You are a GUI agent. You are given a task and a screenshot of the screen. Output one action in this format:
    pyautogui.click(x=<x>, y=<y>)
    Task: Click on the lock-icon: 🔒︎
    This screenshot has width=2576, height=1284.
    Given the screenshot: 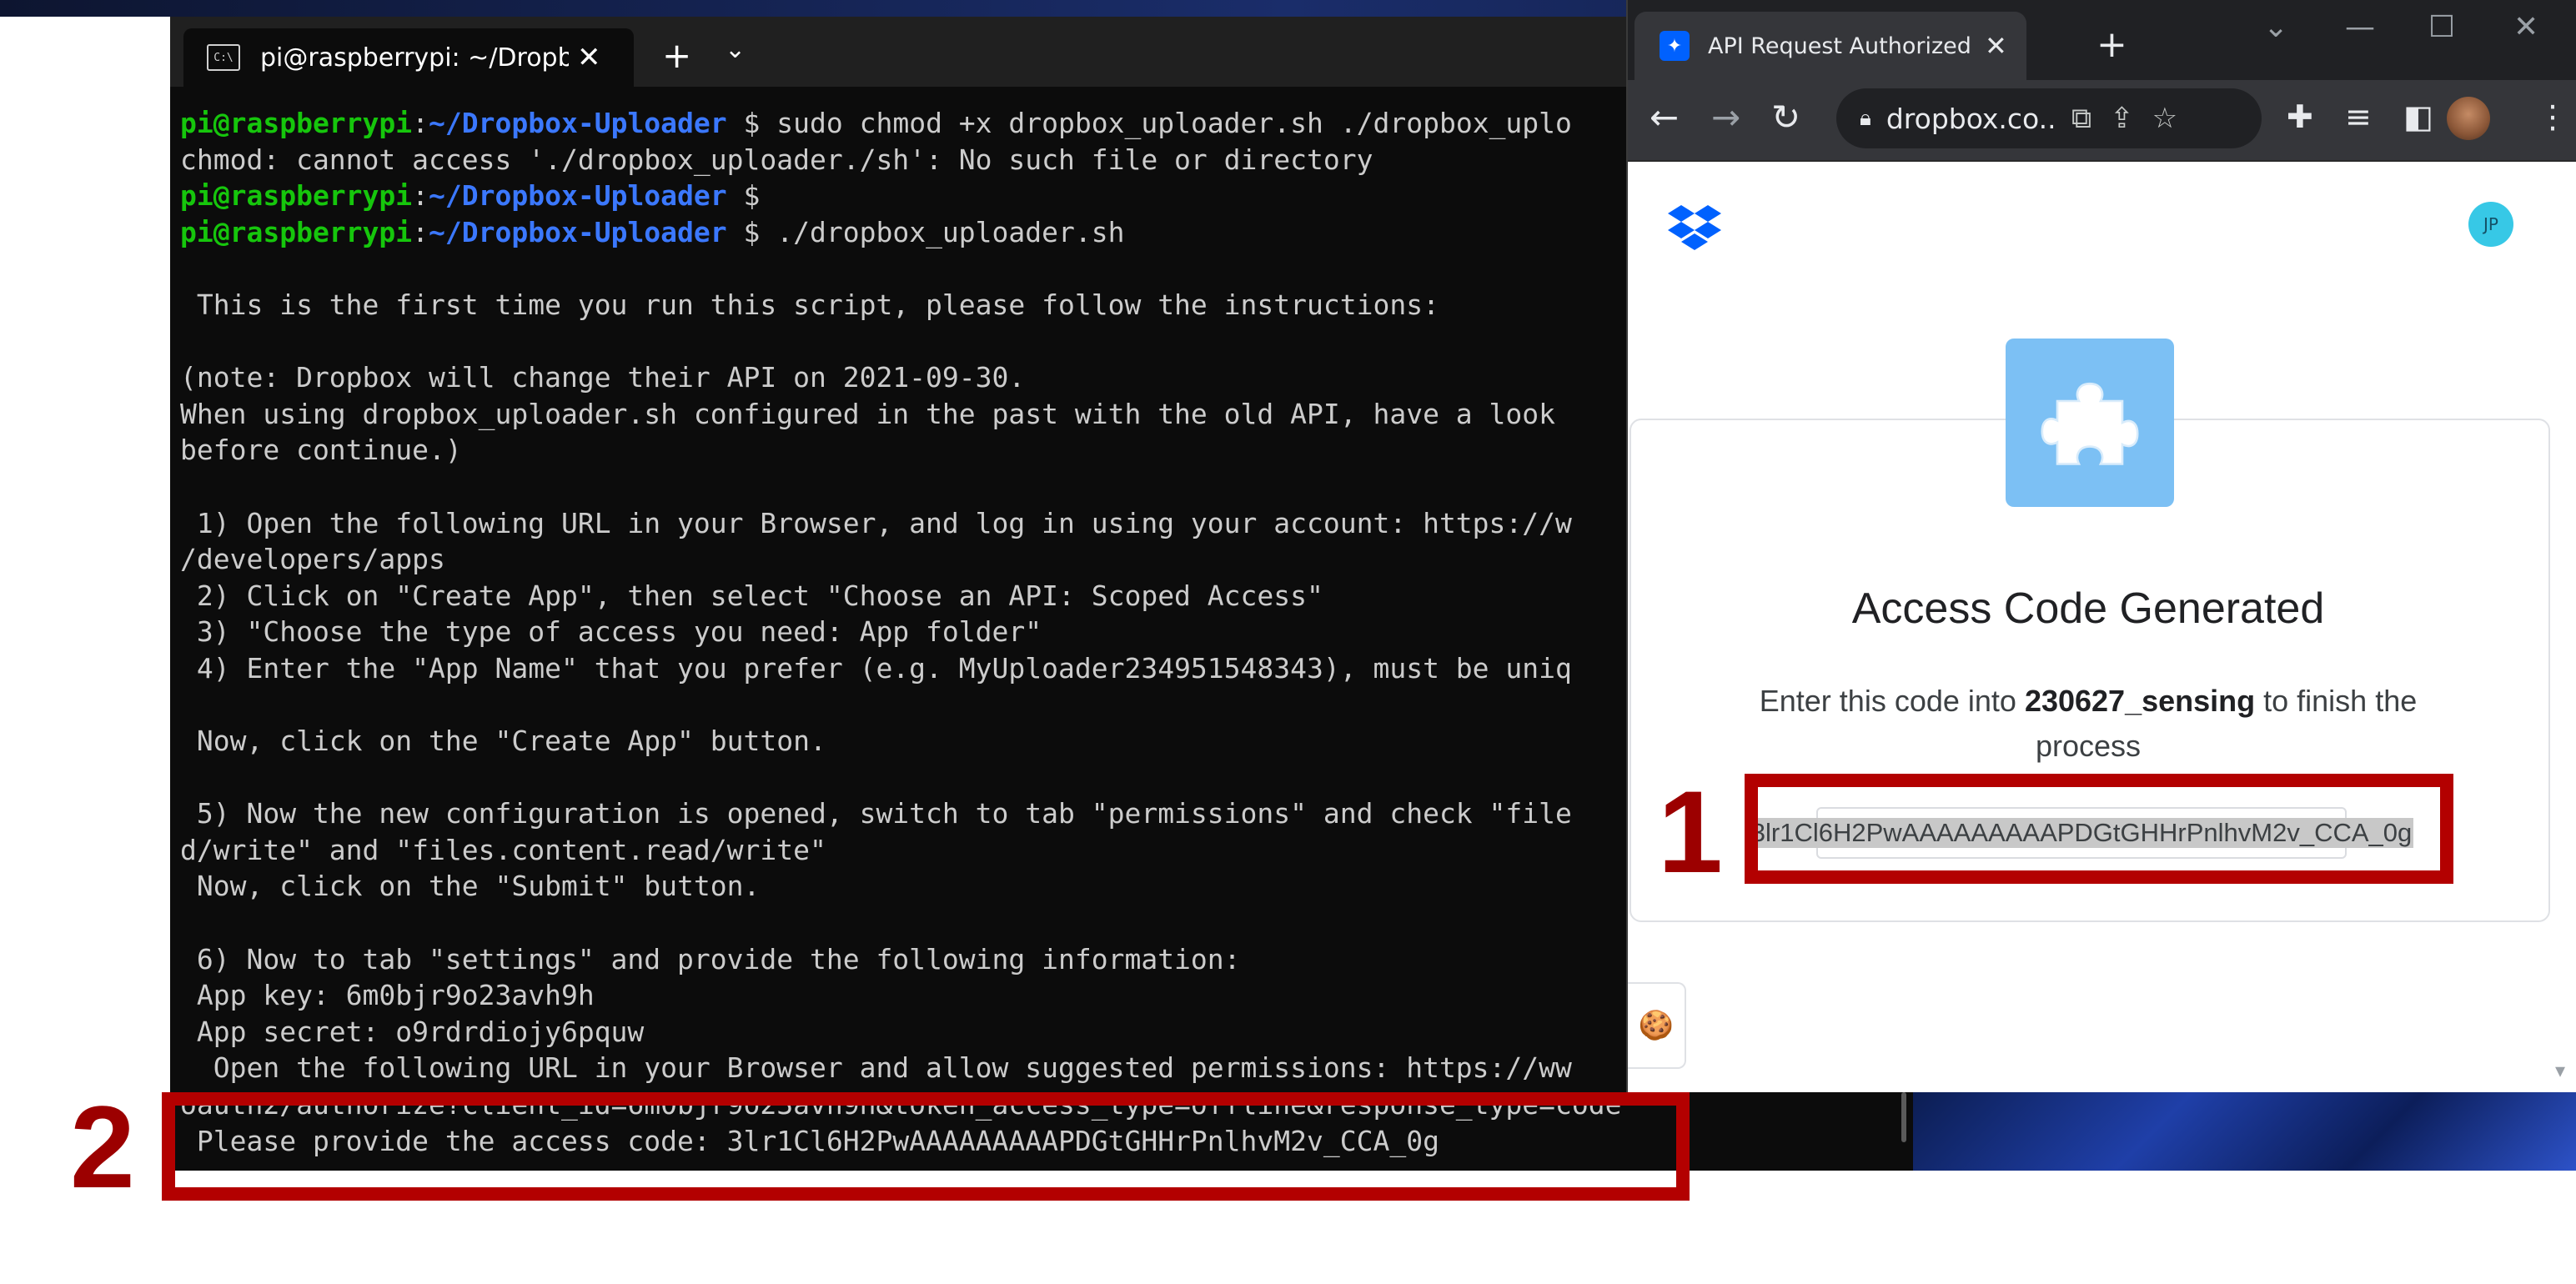 What is the action you would take?
    pyautogui.click(x=1865, y=119)
    